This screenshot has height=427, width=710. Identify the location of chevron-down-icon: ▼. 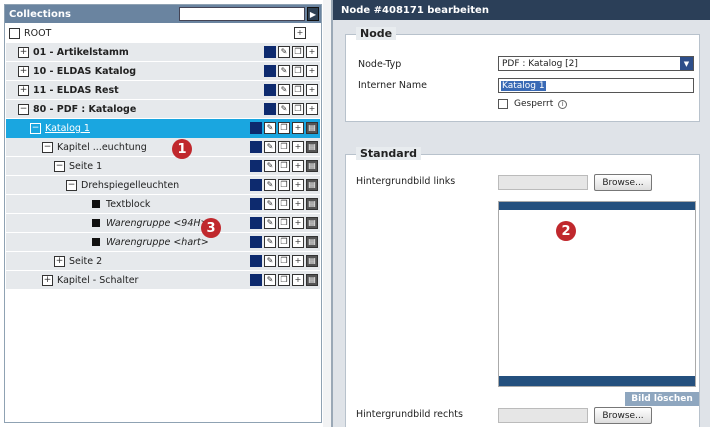
(686, 63).